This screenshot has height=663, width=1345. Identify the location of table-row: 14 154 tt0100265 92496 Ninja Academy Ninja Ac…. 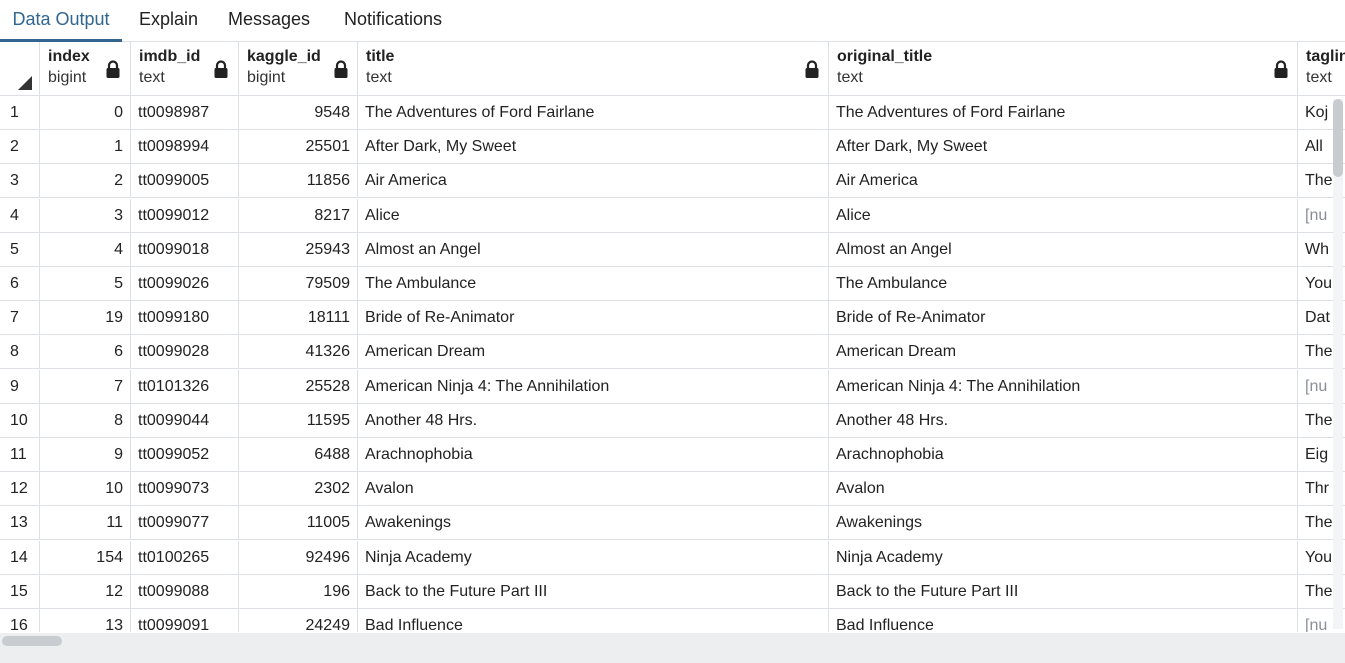
(672, 557).